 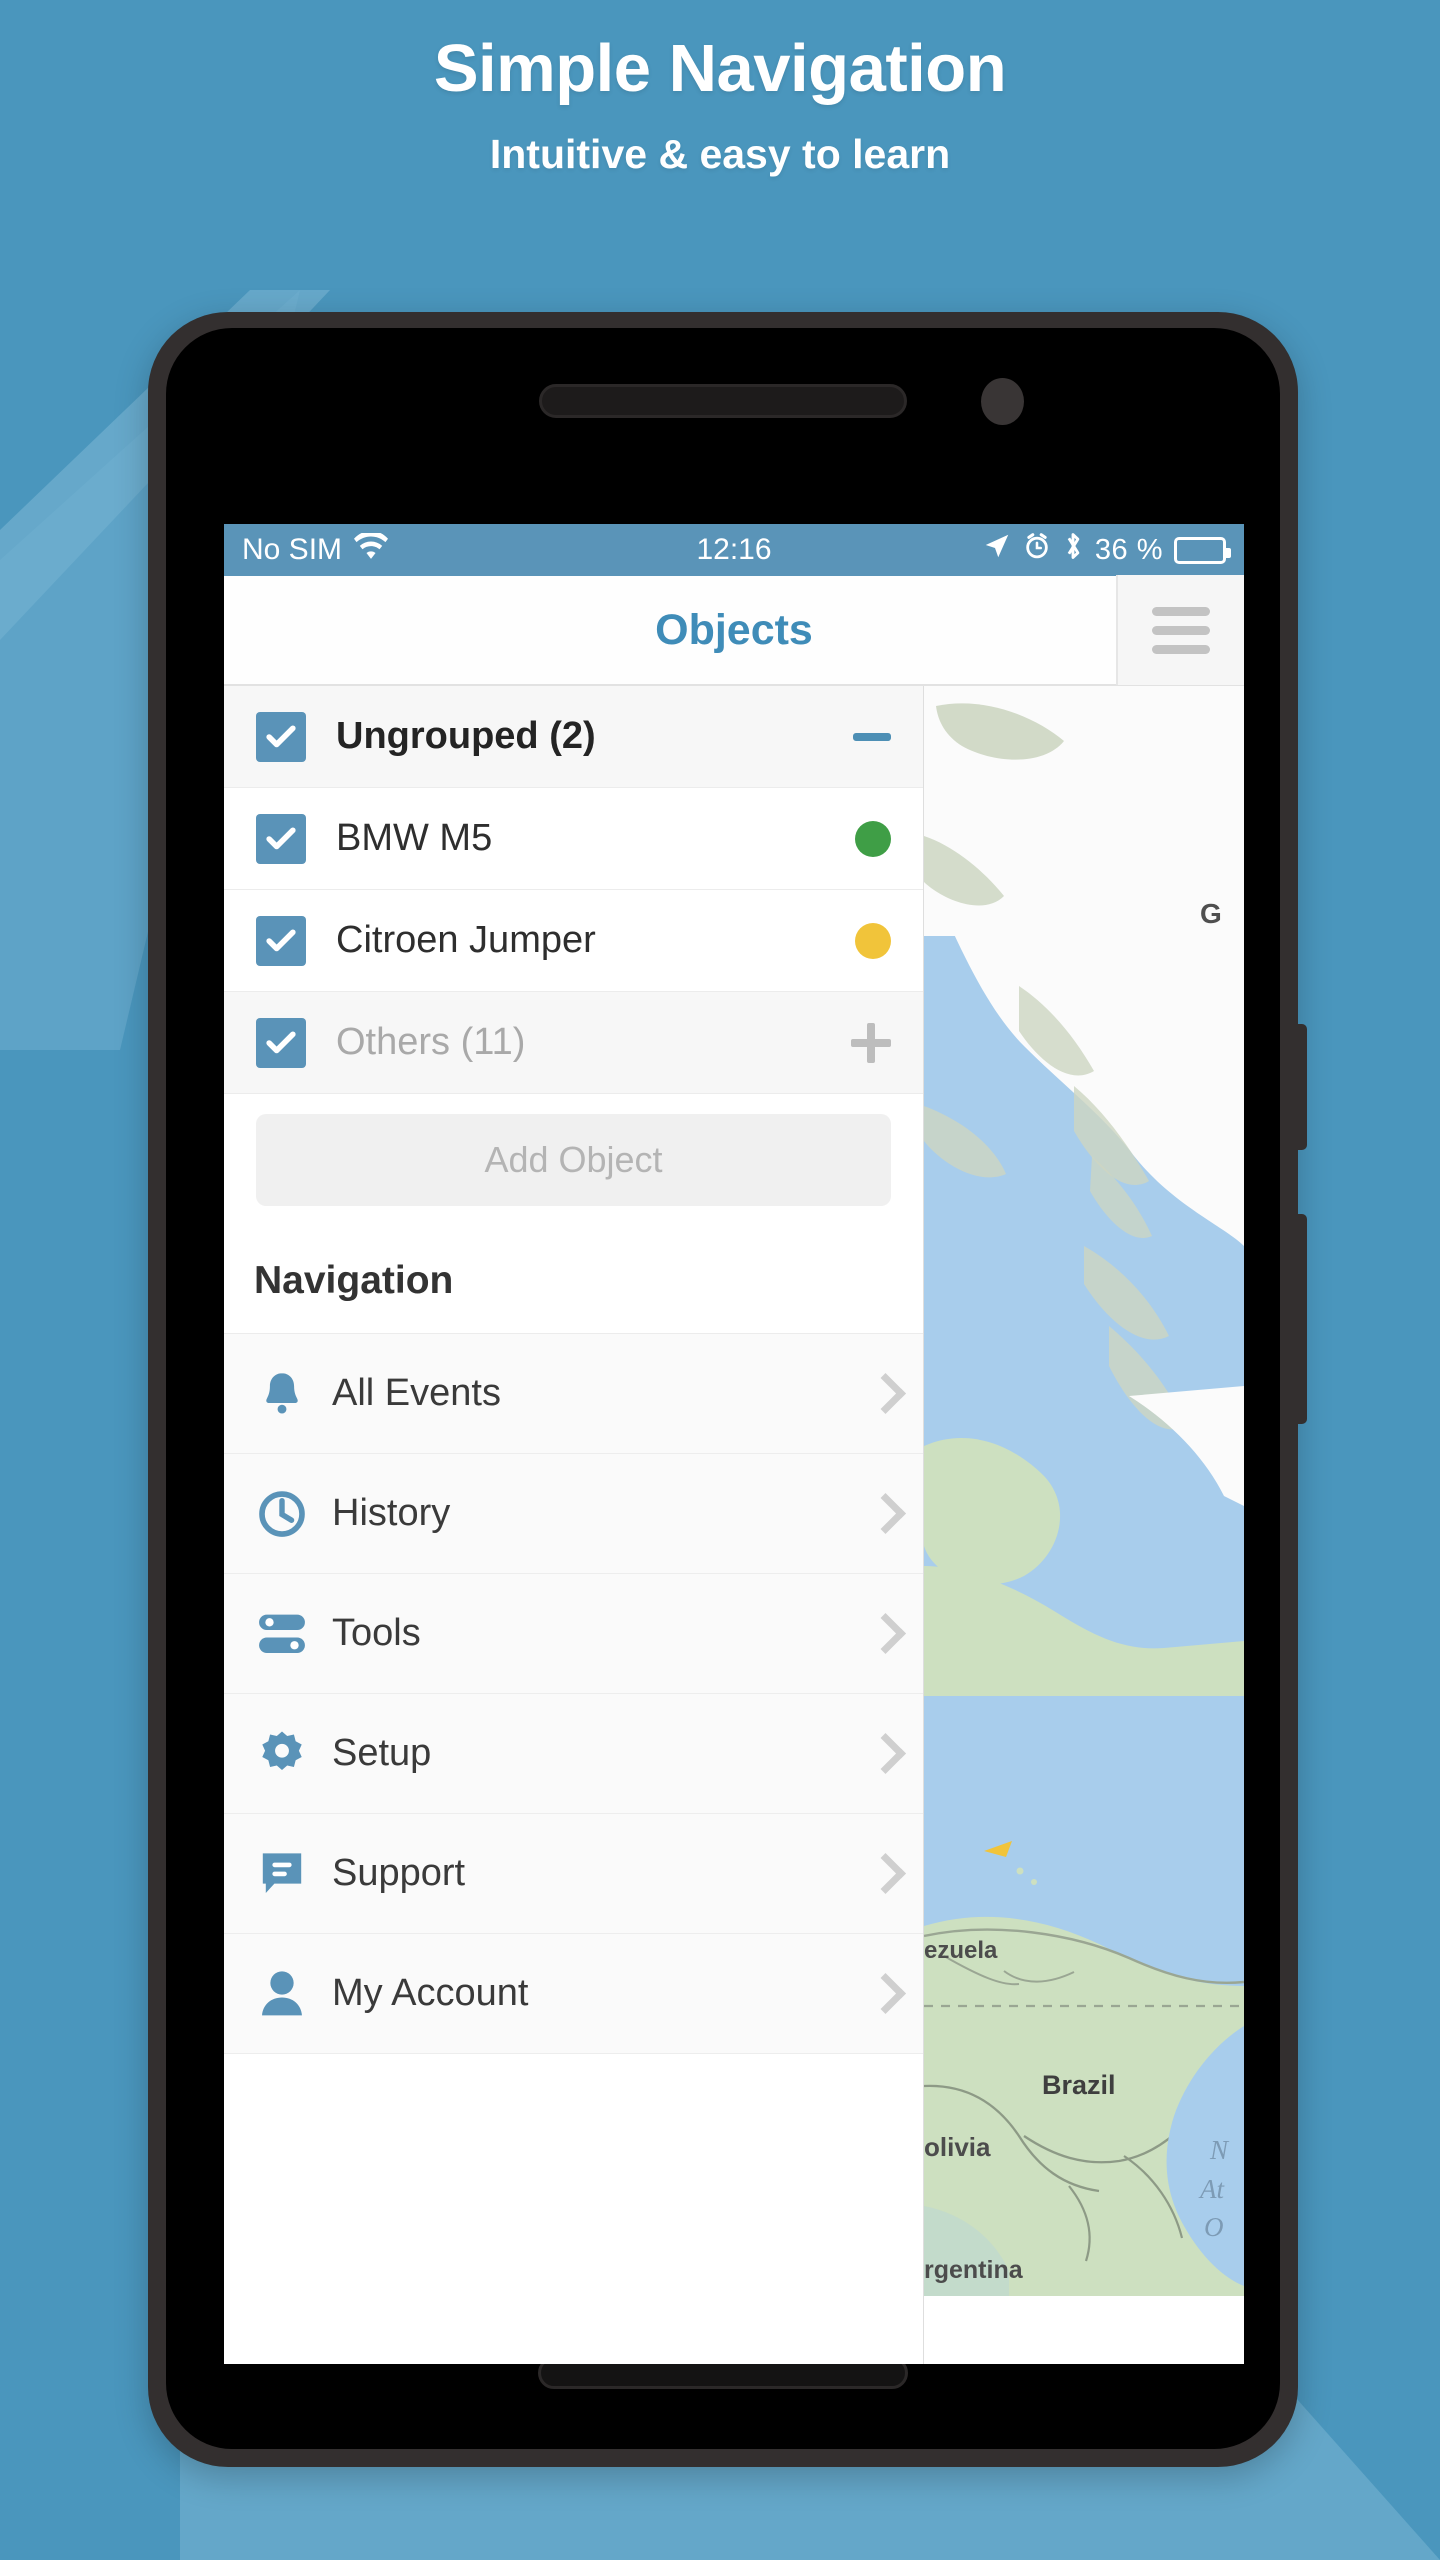 I want to click on nav-item-label: My Account, so click(x=430, y=1993).